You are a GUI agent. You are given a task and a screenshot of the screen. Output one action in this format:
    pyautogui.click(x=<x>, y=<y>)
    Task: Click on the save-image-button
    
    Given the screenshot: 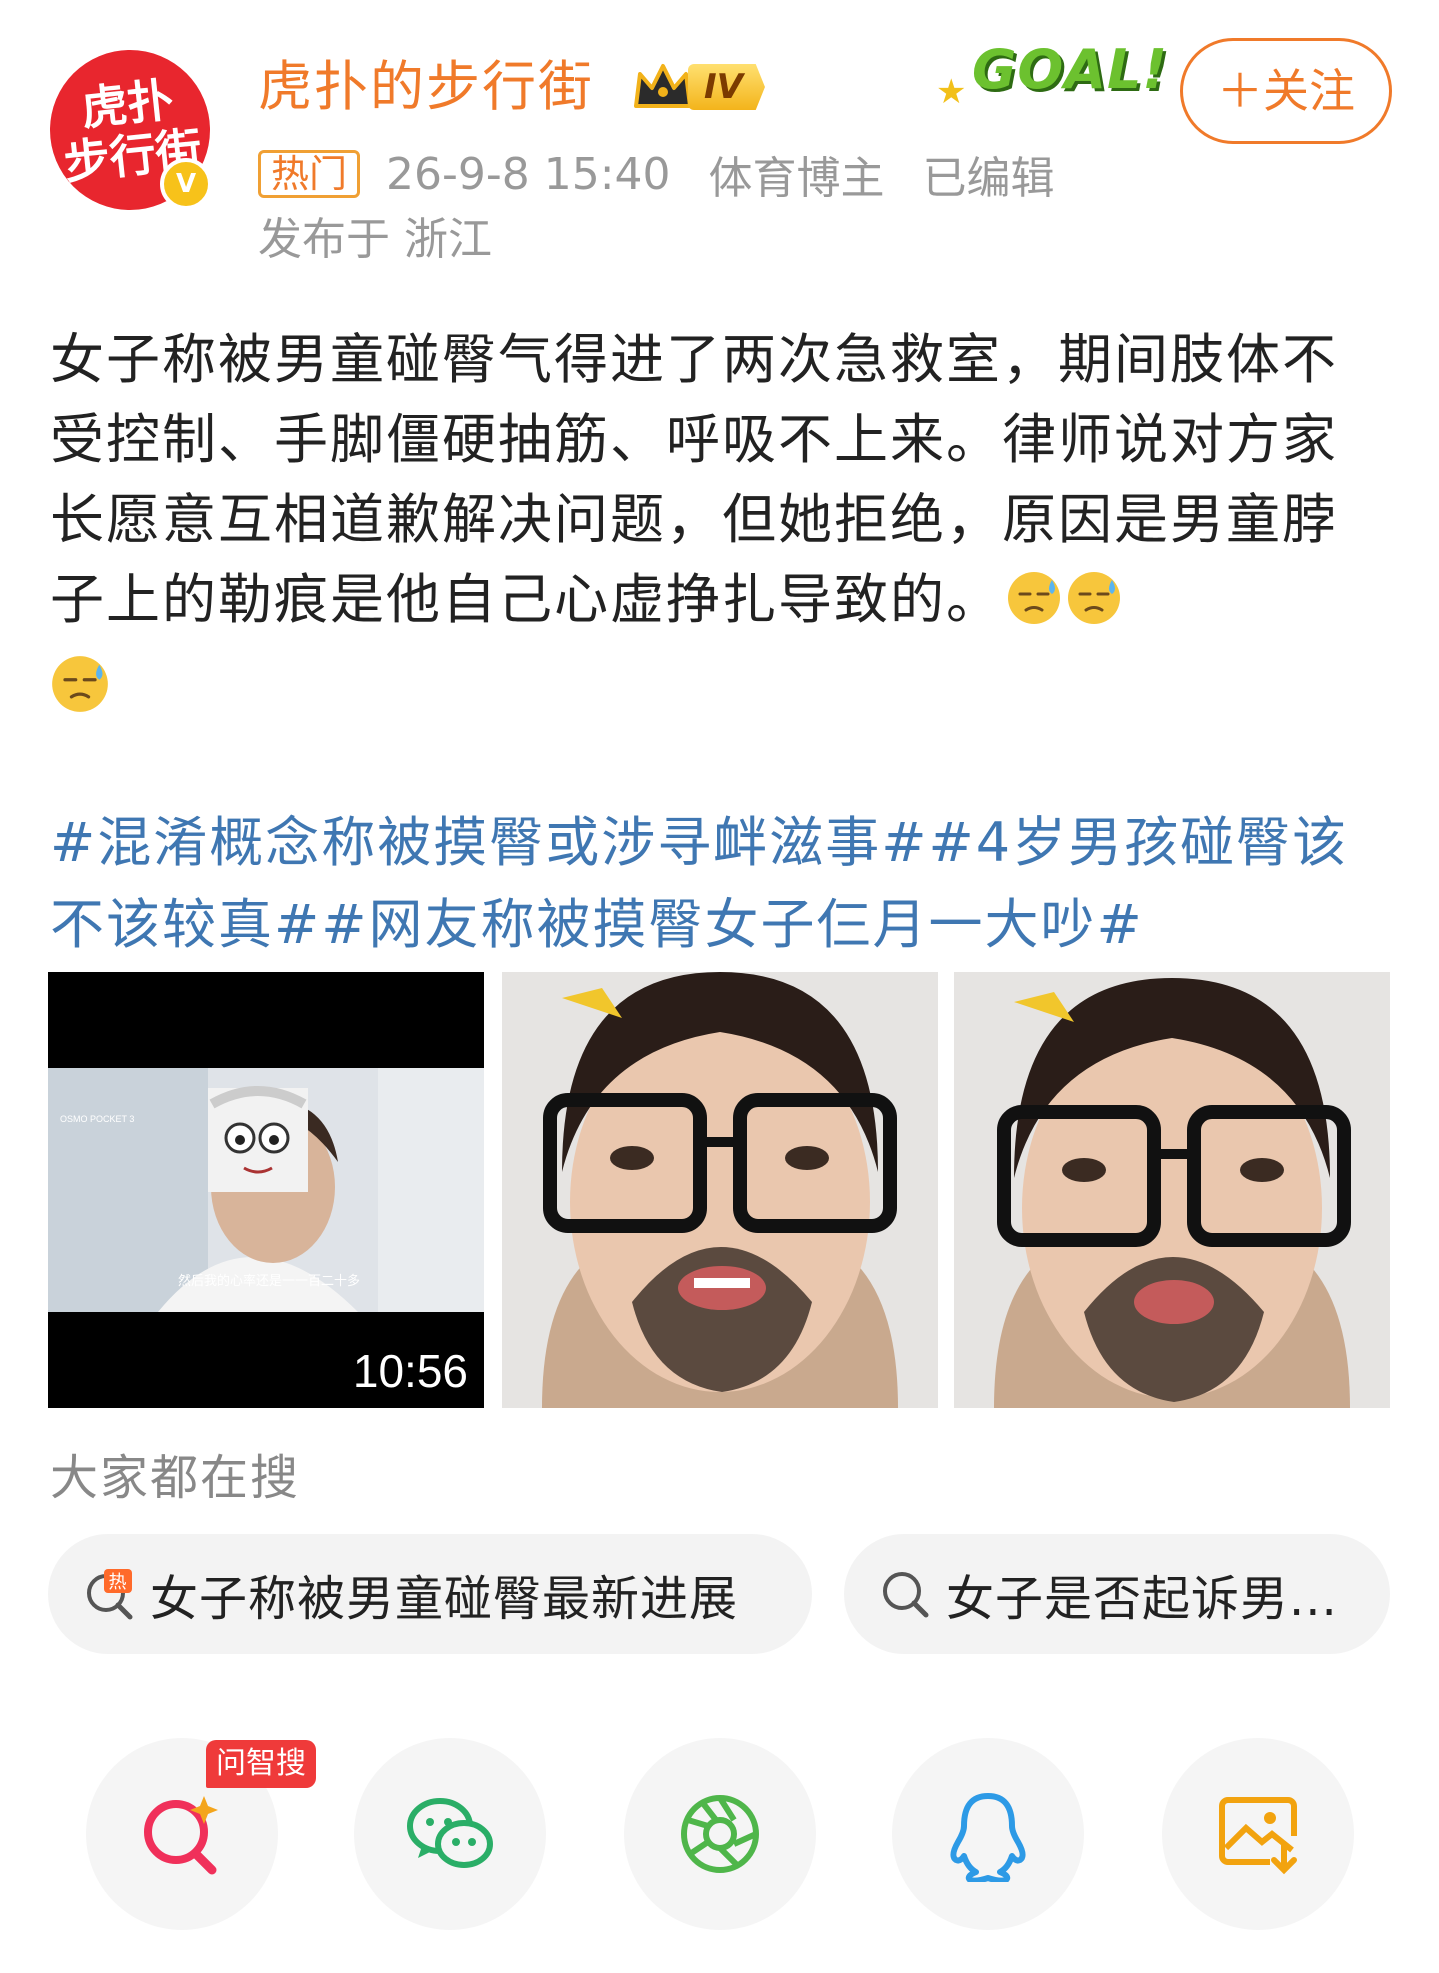 What is the action you would take?
    pyautogui.click(x=1258, y=1834)
    